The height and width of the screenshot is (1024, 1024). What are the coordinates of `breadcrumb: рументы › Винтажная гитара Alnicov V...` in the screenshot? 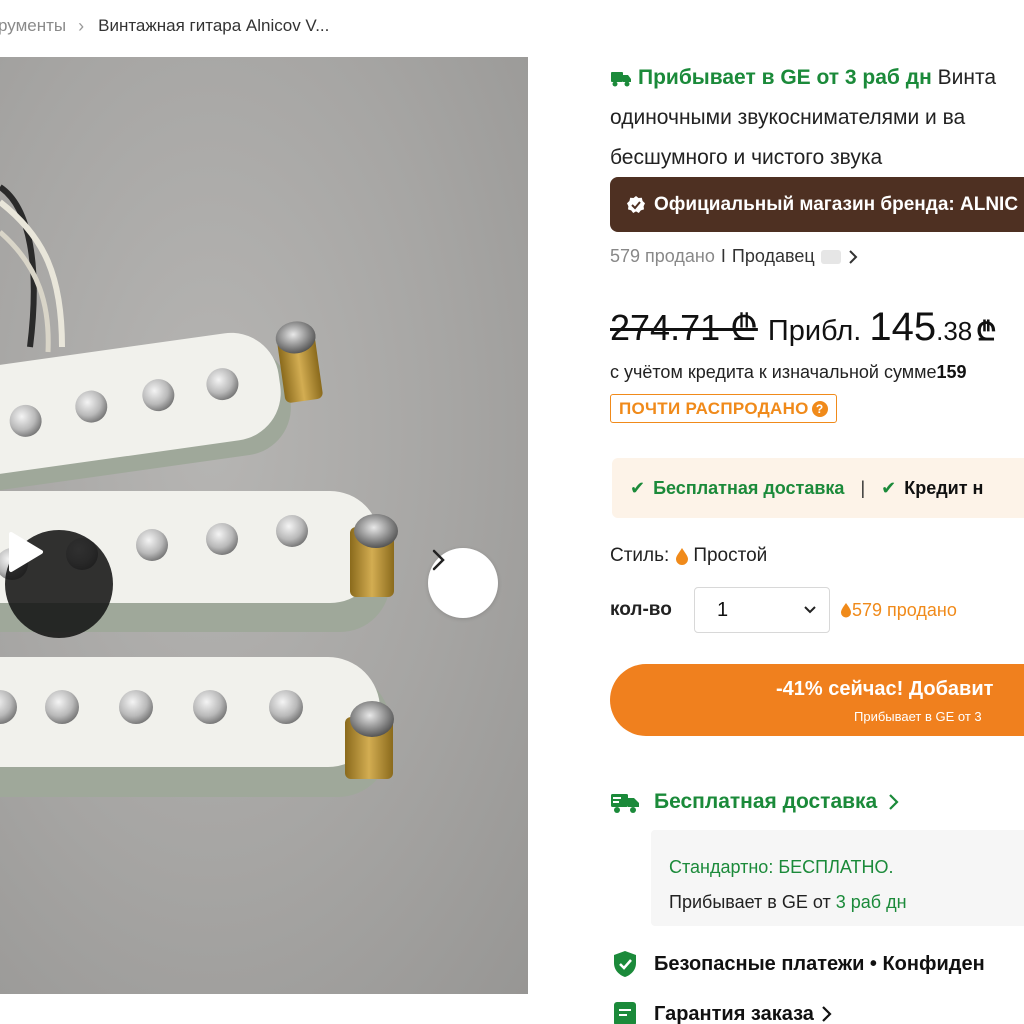 It's located at (164, 26).